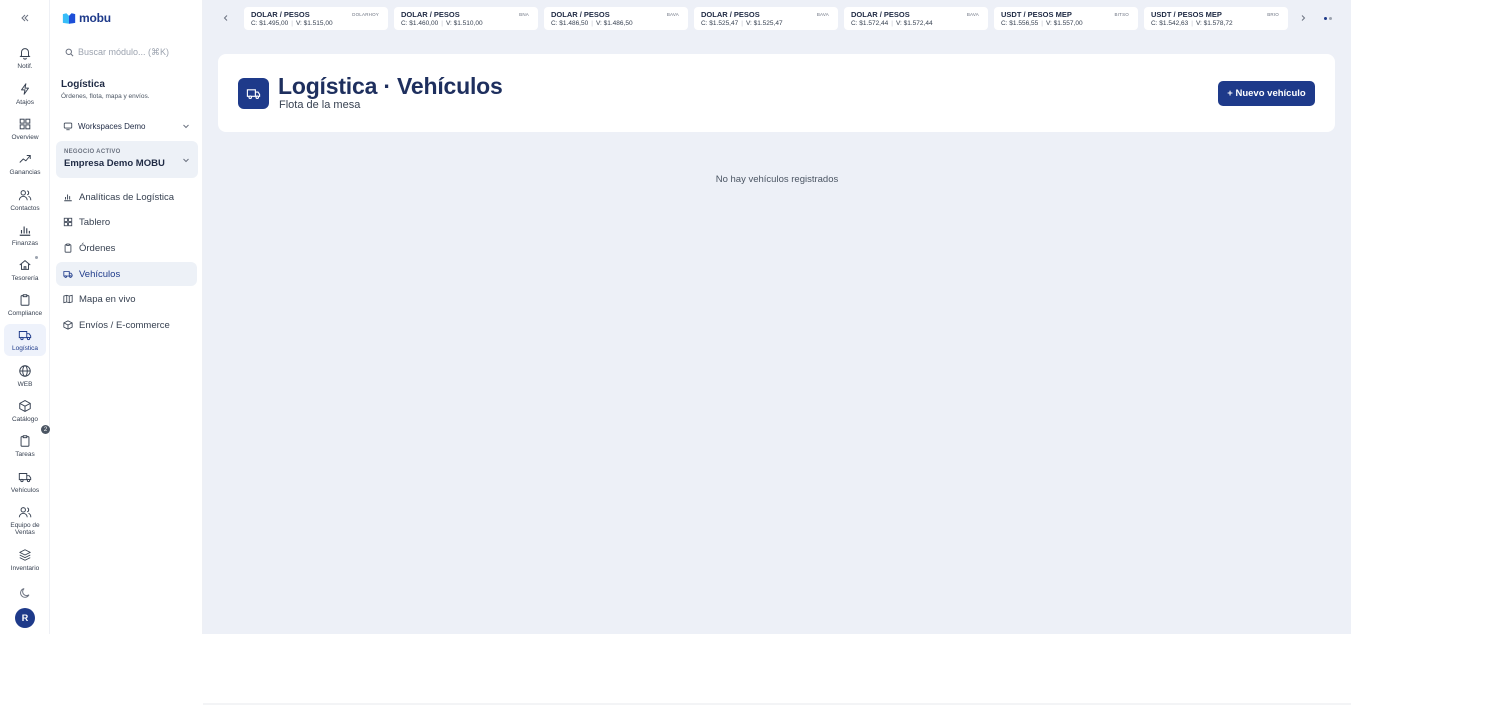  Describe the element at coordinates (25, 568) in the screenshot. I see `rail-label: Inventario` at that location.